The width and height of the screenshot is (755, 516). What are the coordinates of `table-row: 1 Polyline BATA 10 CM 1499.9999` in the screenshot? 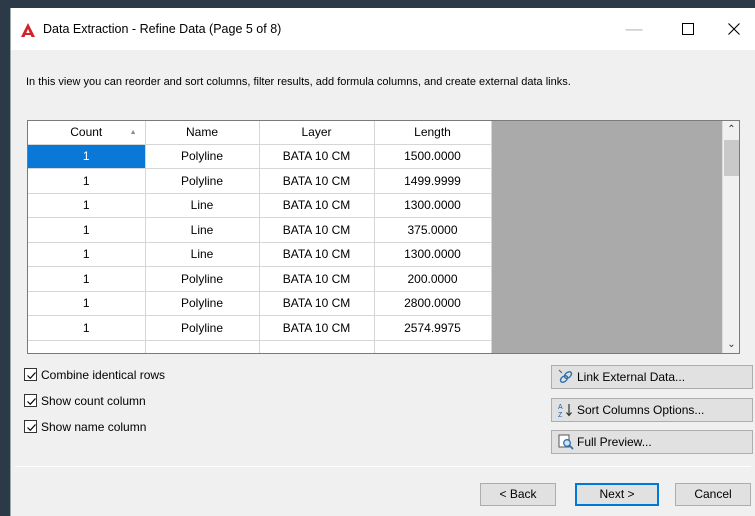 It's located at (260, 181).